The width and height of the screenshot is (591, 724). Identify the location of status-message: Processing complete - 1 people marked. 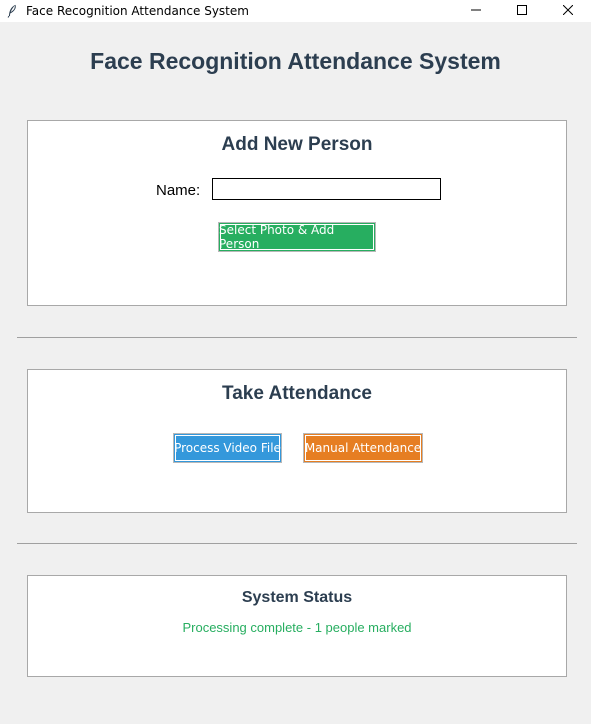
(297, 627).